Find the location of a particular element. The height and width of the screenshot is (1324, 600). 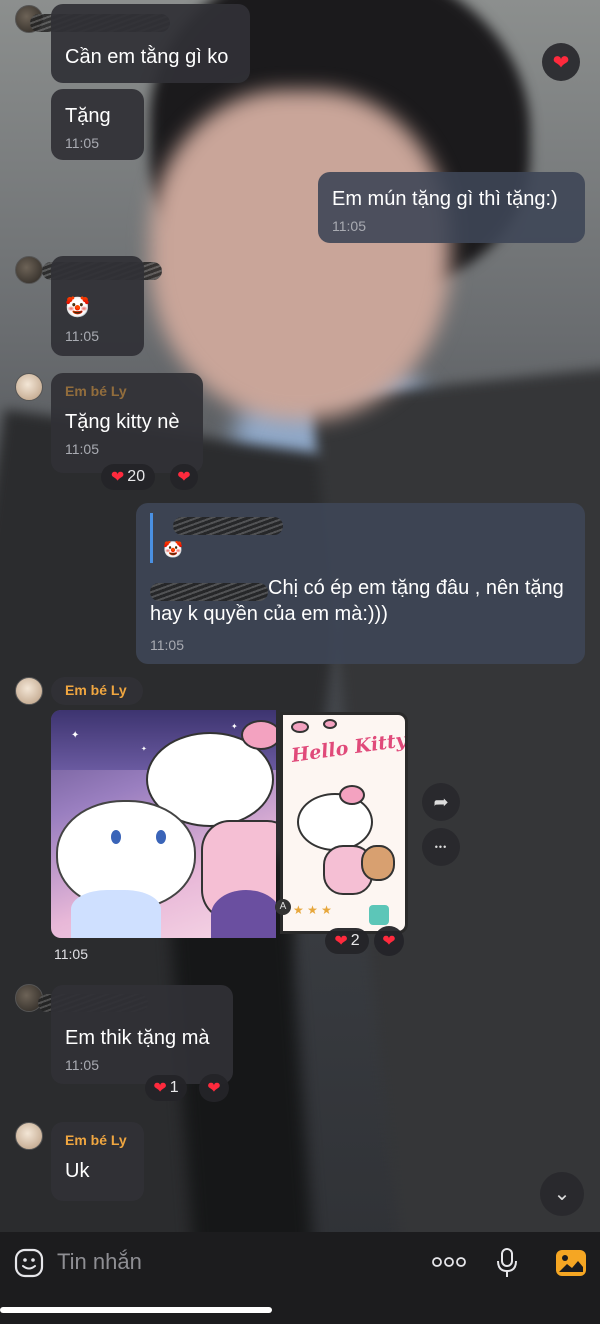

redacted-quoted-sender is located at coordinates (228, 526).